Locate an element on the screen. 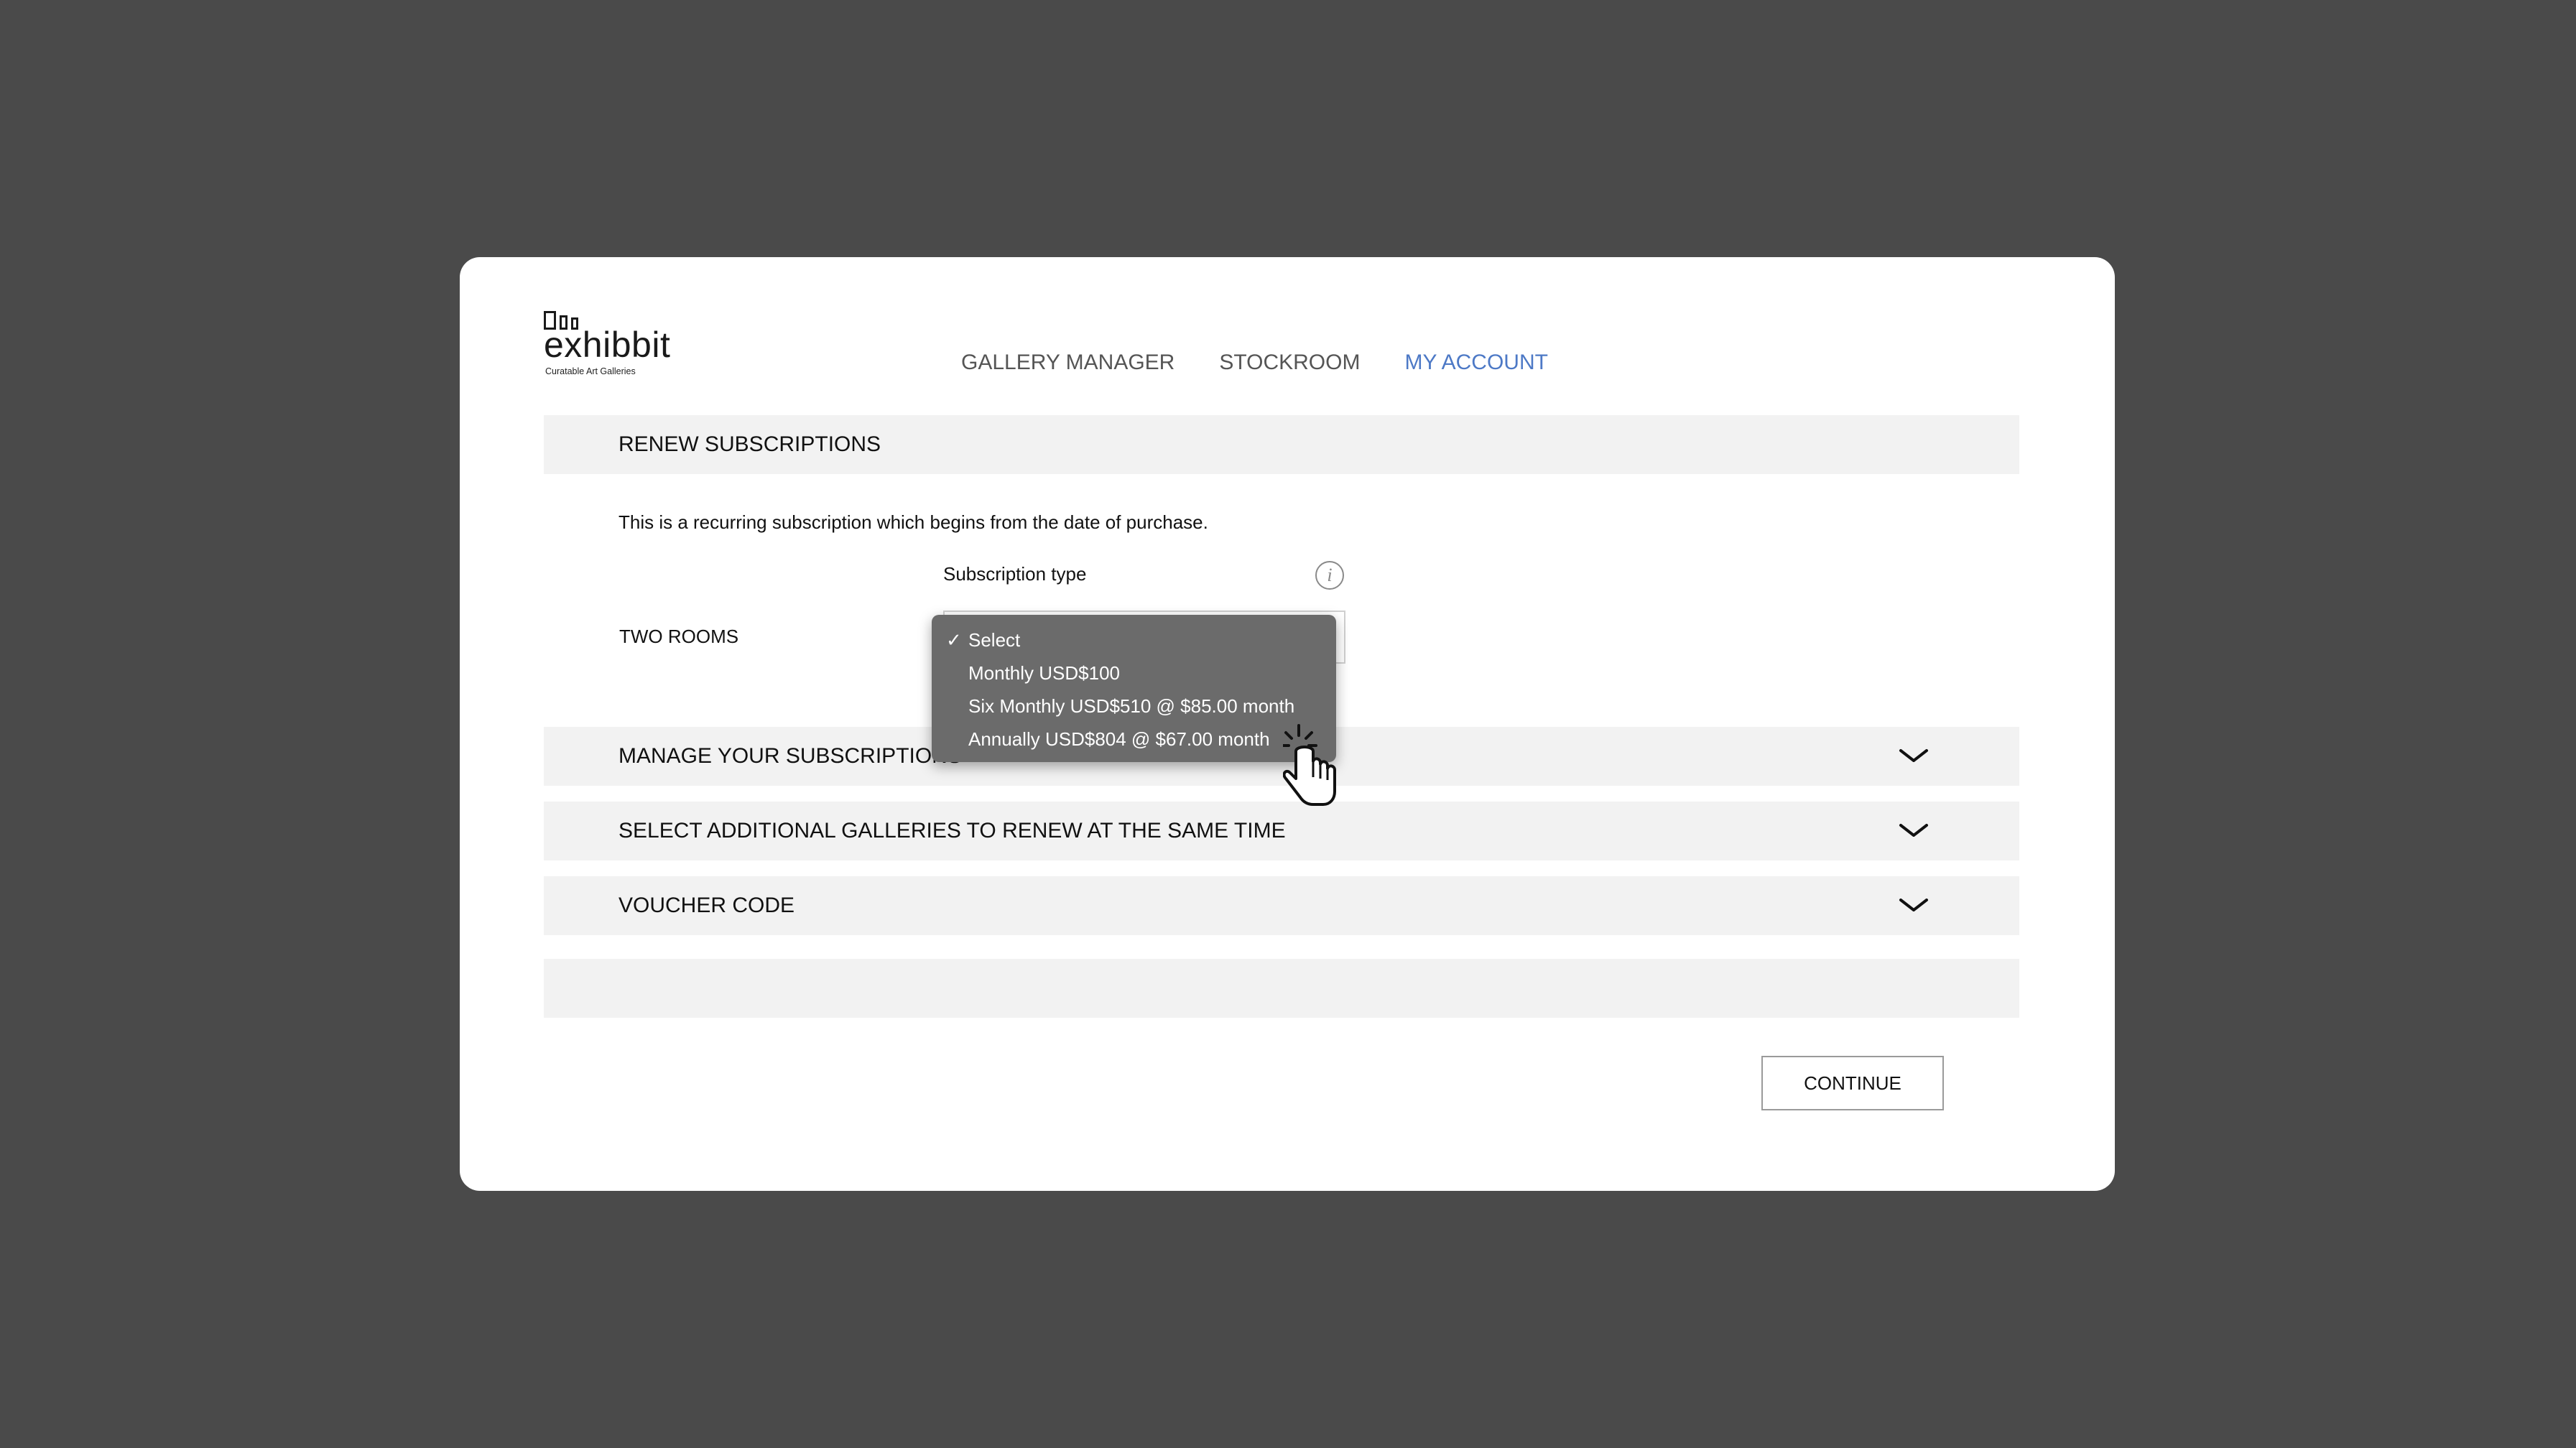  option-label: Select is located at coordinates (994, 640).